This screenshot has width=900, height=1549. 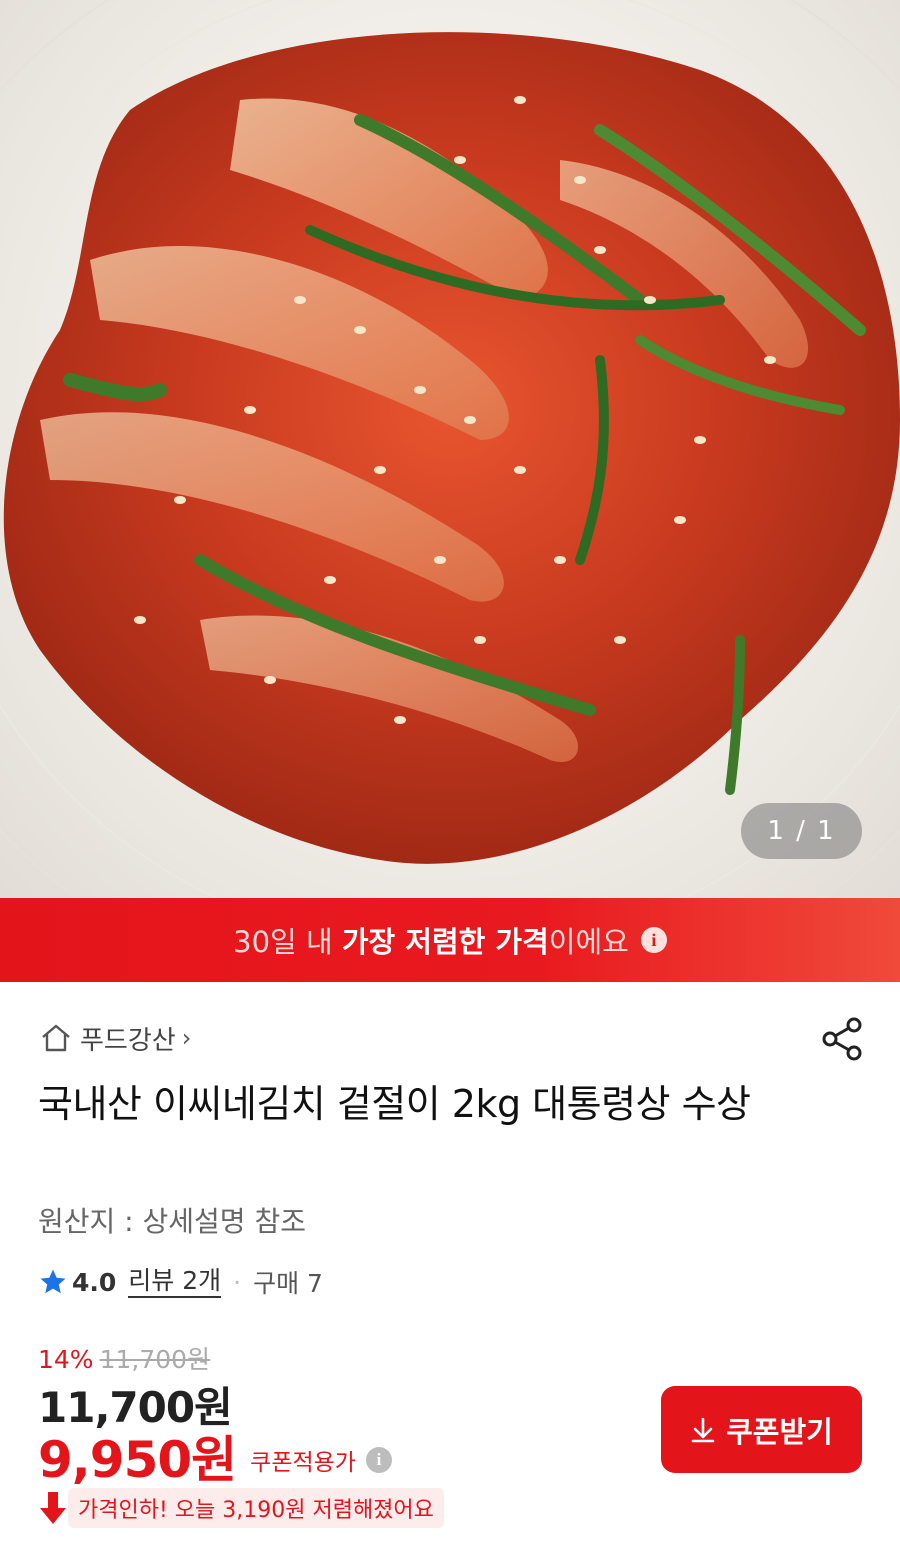 What do you see at coordinates (66, 1359) in the screenshot?
I see `discount-percent: 14%` at bounding box center [66, 1359].